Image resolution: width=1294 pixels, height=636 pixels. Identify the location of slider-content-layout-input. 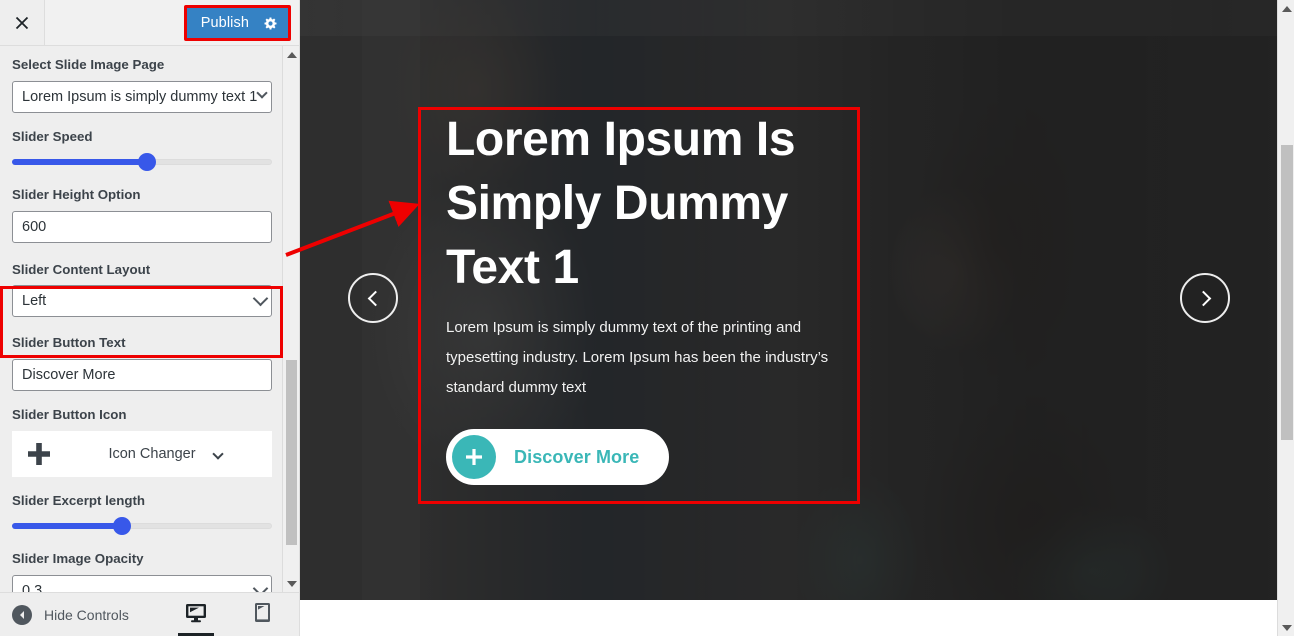
(142, 301).